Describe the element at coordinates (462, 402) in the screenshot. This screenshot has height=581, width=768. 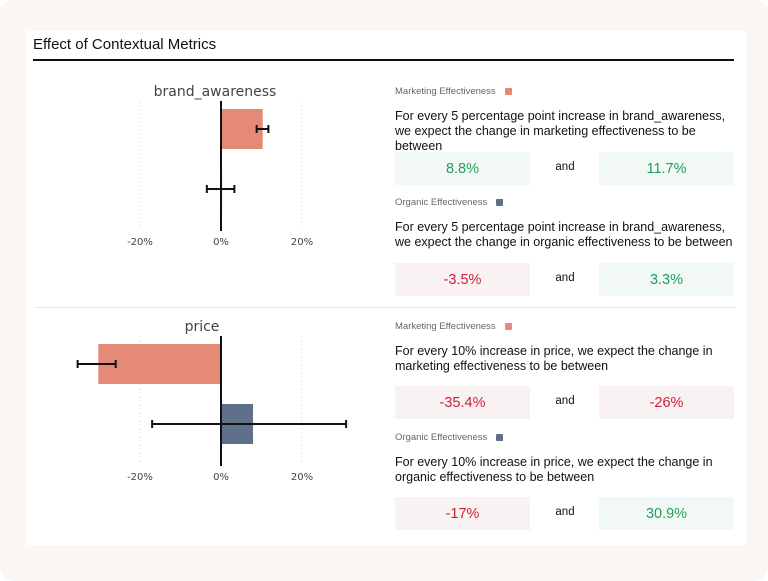
I see `range-low-value: -35.4%` at that location.